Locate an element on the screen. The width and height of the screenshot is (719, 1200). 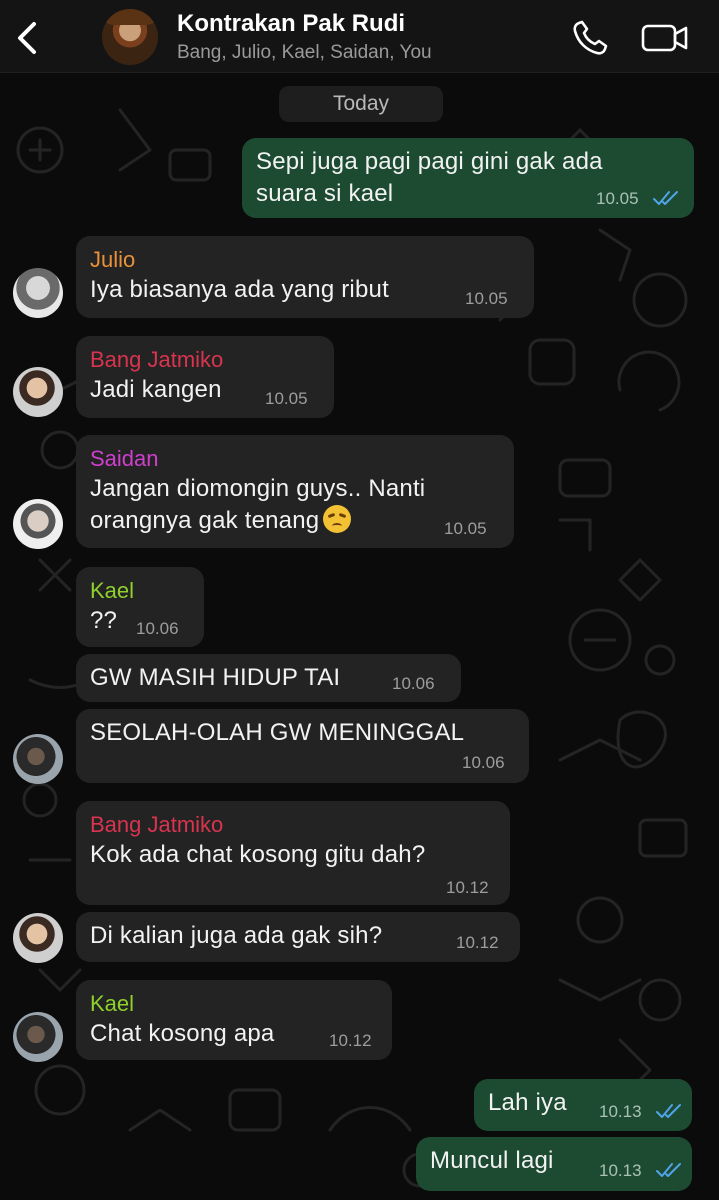
message-text: Sepi juga pagi pagi gini gak ada is located at coordinates (429, 161).